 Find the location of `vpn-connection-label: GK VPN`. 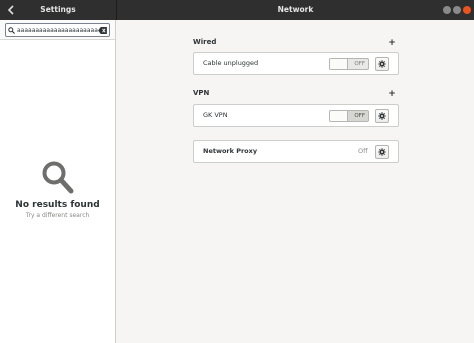

vpn-connection-label: GK VPN is located at coordinates (215, 115).